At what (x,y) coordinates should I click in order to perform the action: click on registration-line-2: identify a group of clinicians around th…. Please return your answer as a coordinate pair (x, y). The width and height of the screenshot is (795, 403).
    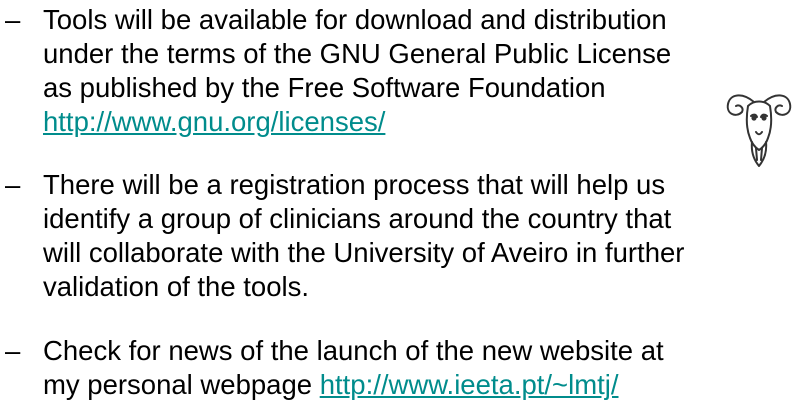
    Looking at the image, I should click on (357, 218).